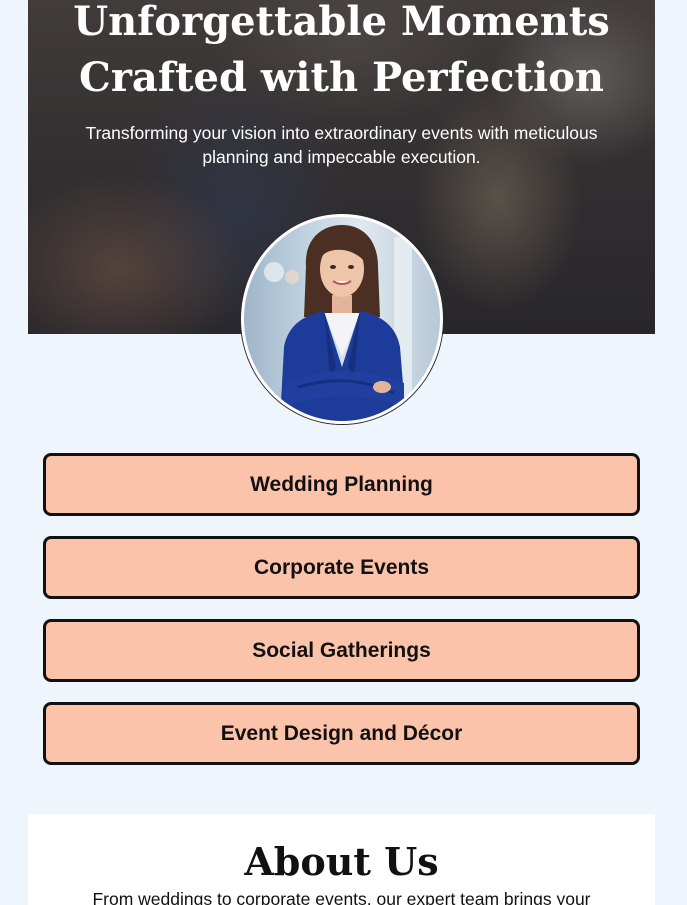 The height and width of the screenshot is (905, 687). I want to click on hero-title-line-2: Crafted with Perfection, so click(341, 77).